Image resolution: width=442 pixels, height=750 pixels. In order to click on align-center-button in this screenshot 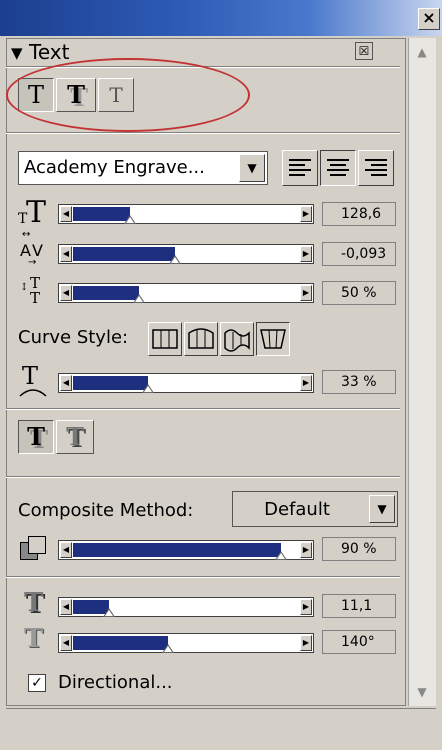, I will do `click(338, 168)`.